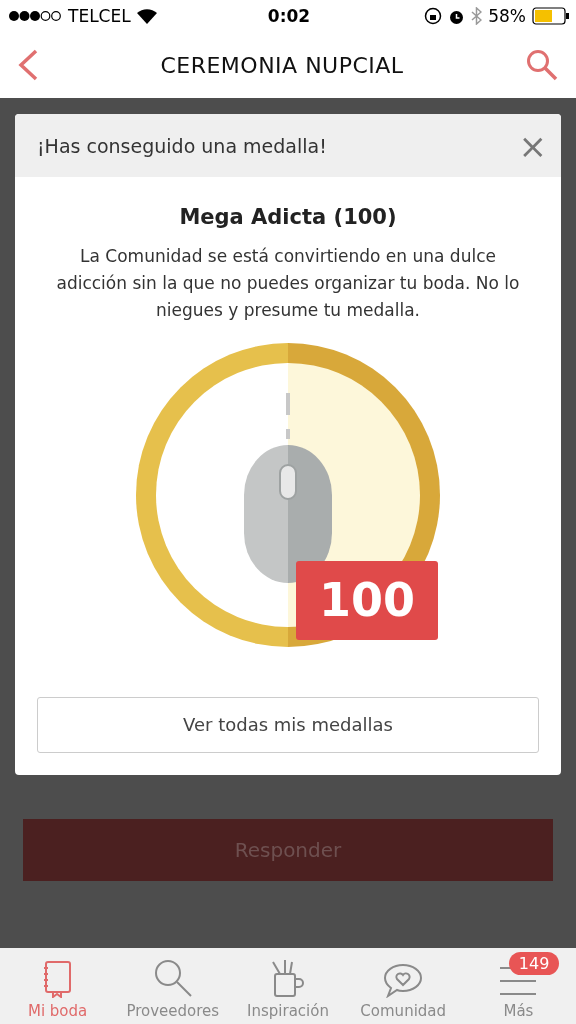 The image size is (576, 1024). Describe the element at coordinates (182, 145) in the screenshot. I see `dialog-header-text: ¡Has conseguido una medalla!` at that location.